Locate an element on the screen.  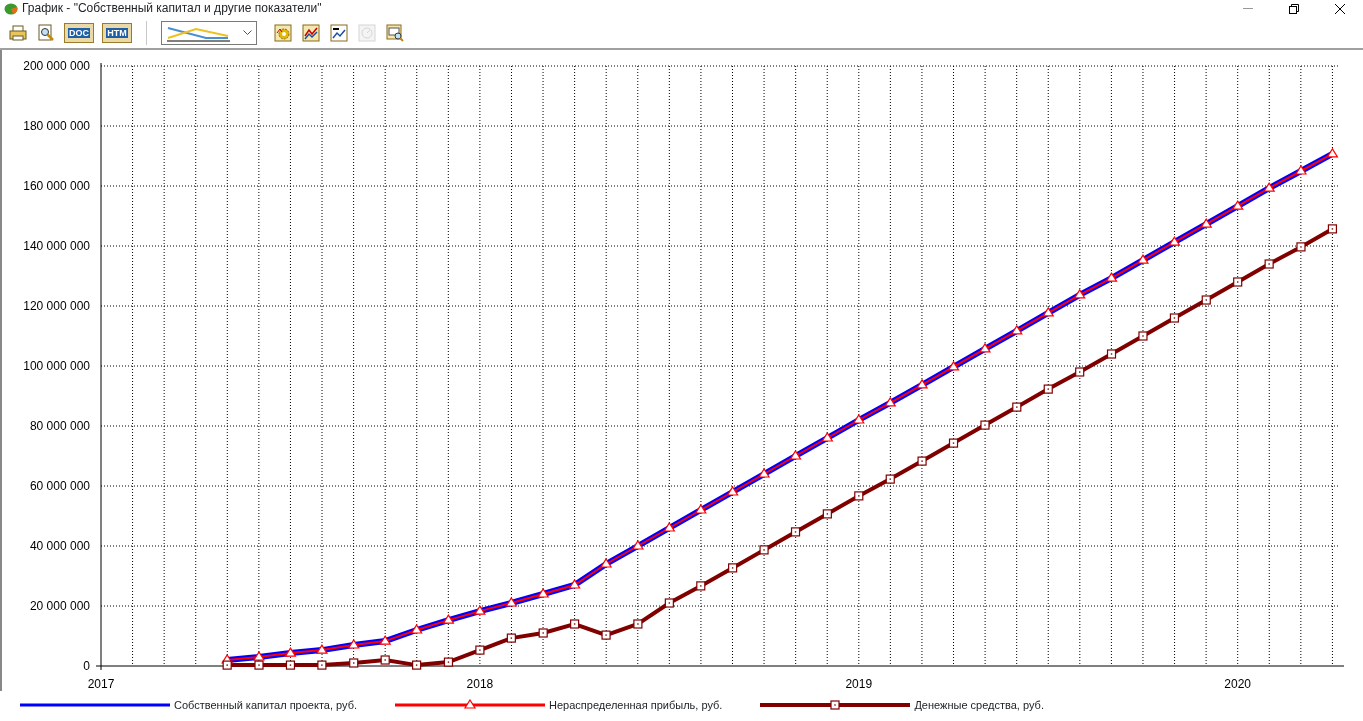
y-tick-label: 120 000 000 is located at coordinates (56, 306).